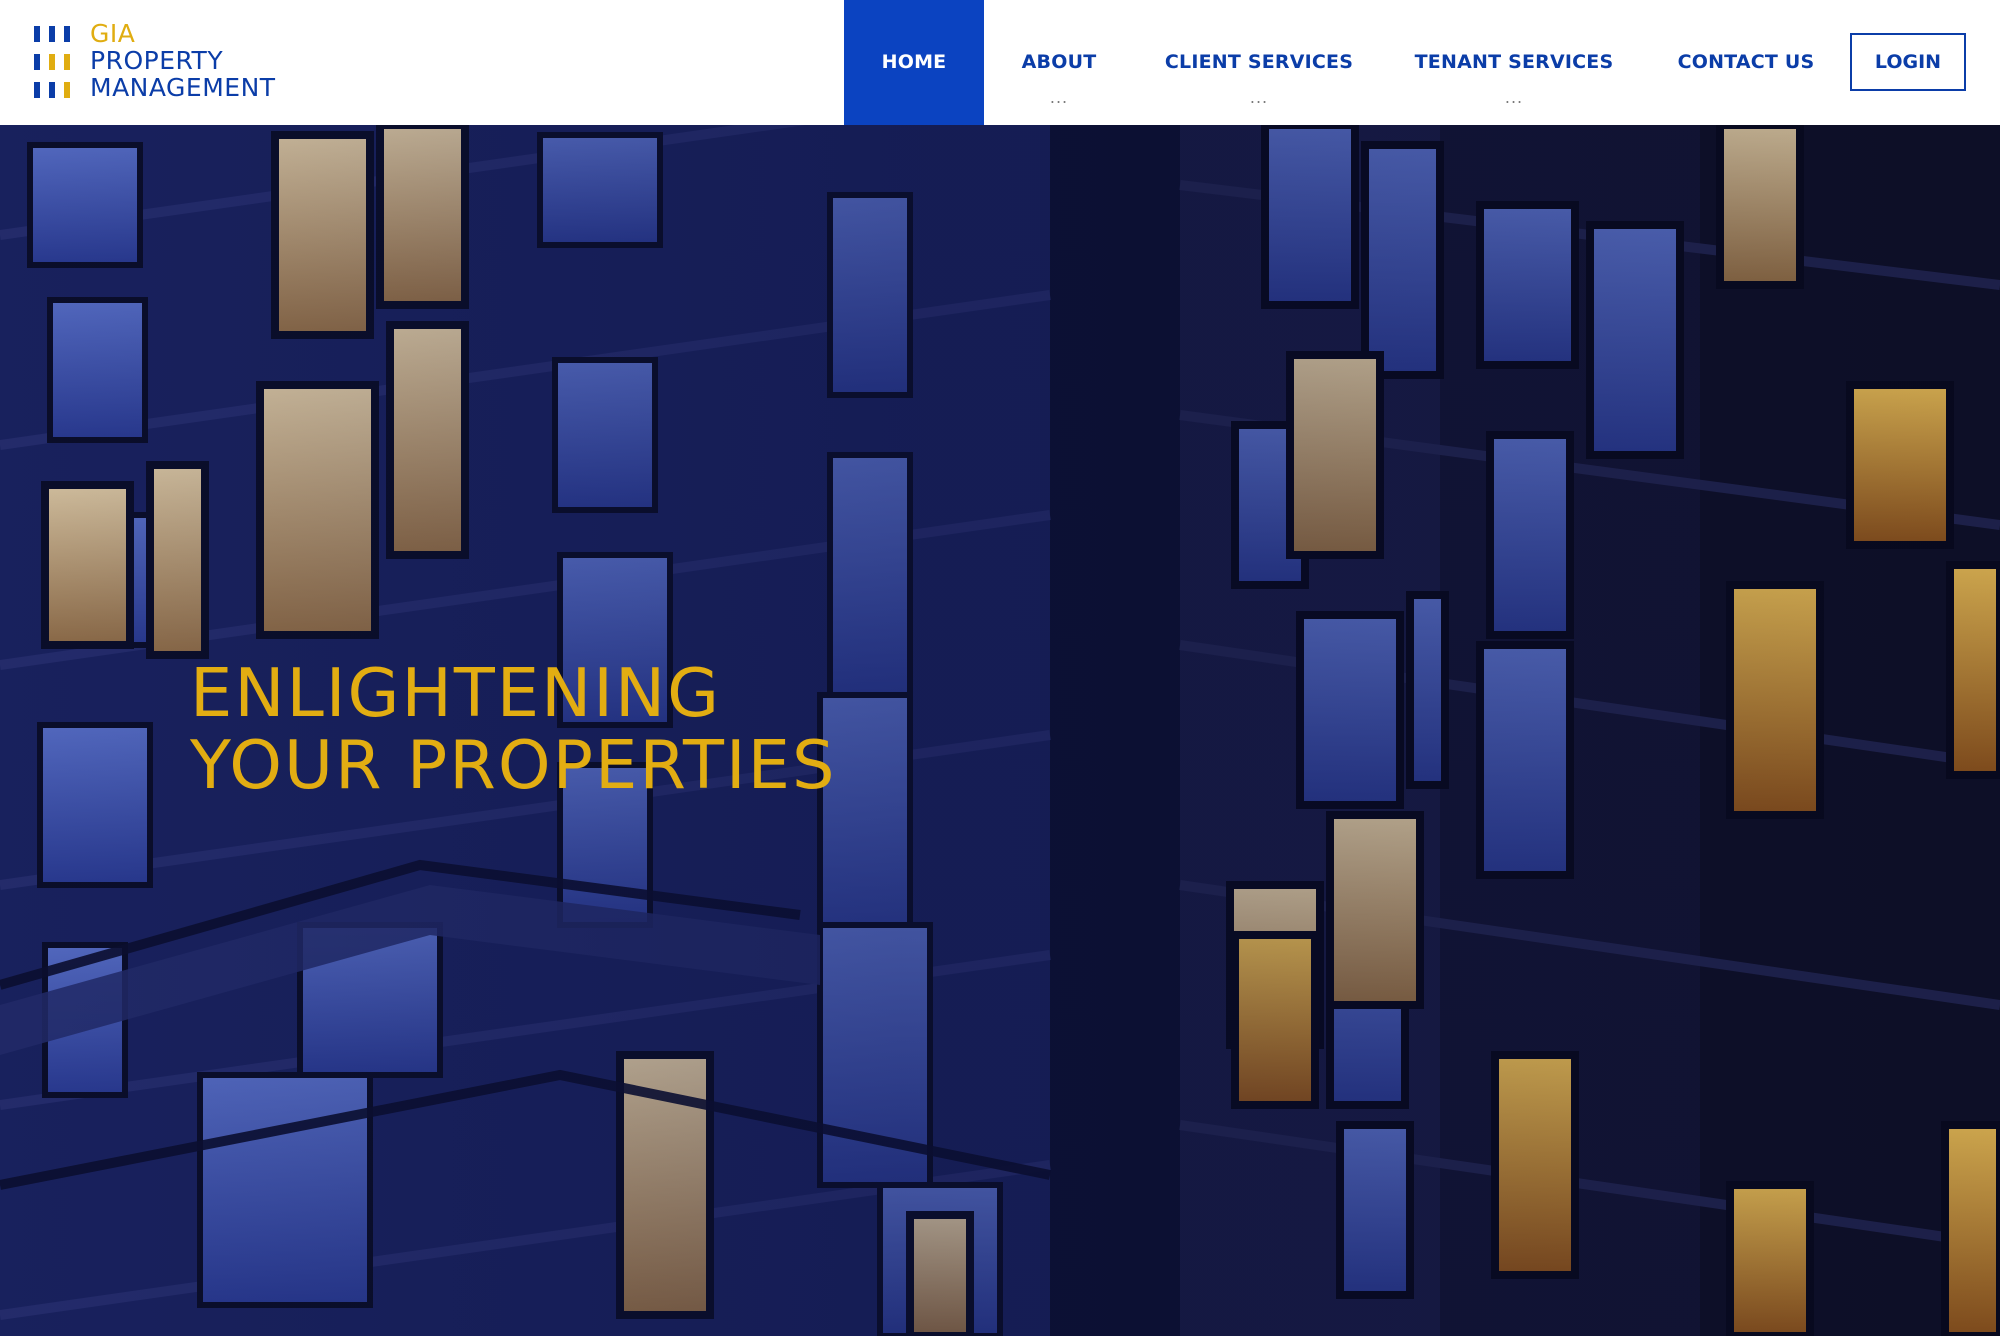  Describe the element at coordinates (113, 33) in the screenshot. I see `brand-line-1: GIA` at that location.